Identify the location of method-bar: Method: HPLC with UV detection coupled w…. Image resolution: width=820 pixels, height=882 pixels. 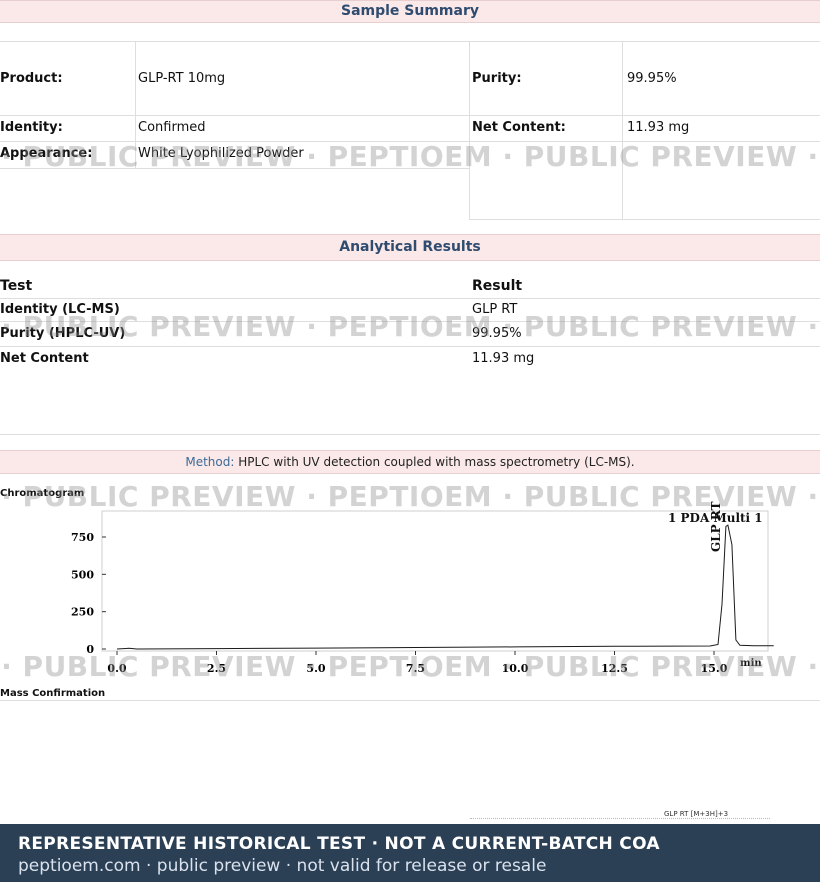
(410, 462).